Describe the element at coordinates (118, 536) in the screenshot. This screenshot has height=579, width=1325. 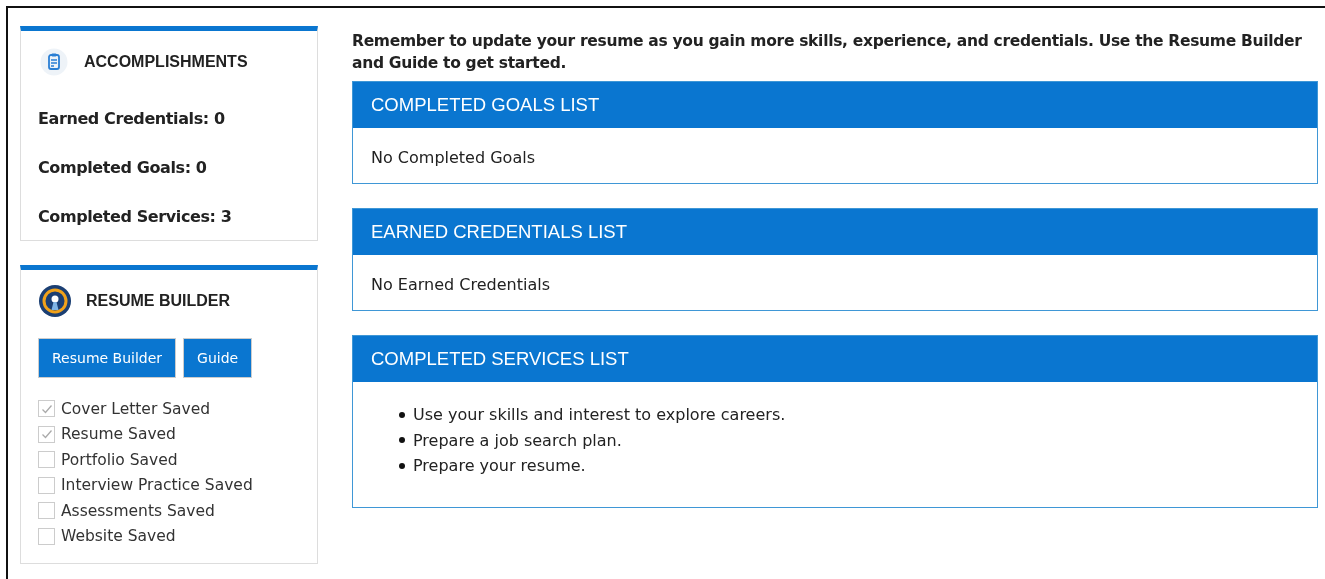
I see `checkbox-label: Website Saved` at that location.